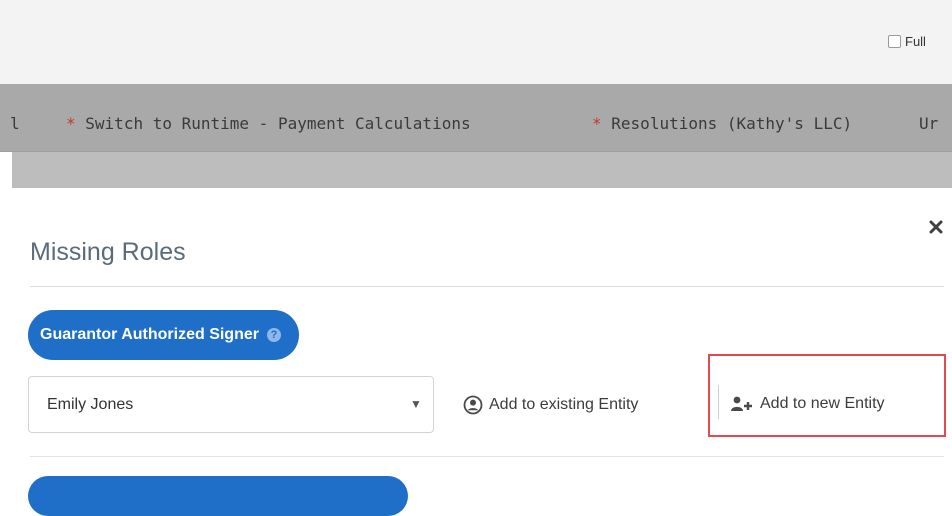  I want to click on full-toggle: Full, so click(907, 41).